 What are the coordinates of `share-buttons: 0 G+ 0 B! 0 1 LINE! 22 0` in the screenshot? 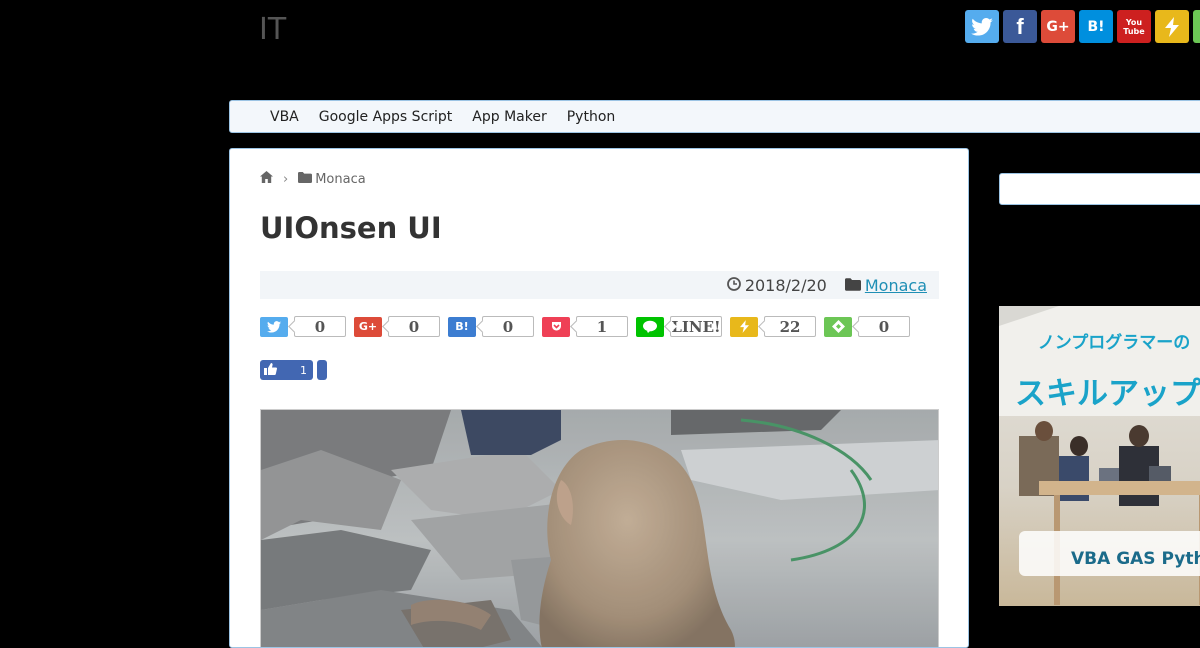 It's located at (589, 326).